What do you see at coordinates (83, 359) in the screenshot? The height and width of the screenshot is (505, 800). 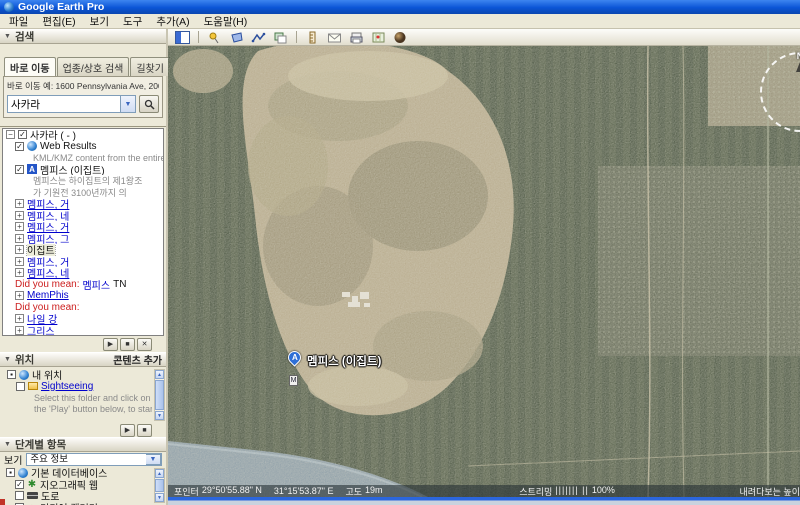 I see `places-panel-header: ▼ 위치 콘텐츠 추가` at bounding box center [83, 359].